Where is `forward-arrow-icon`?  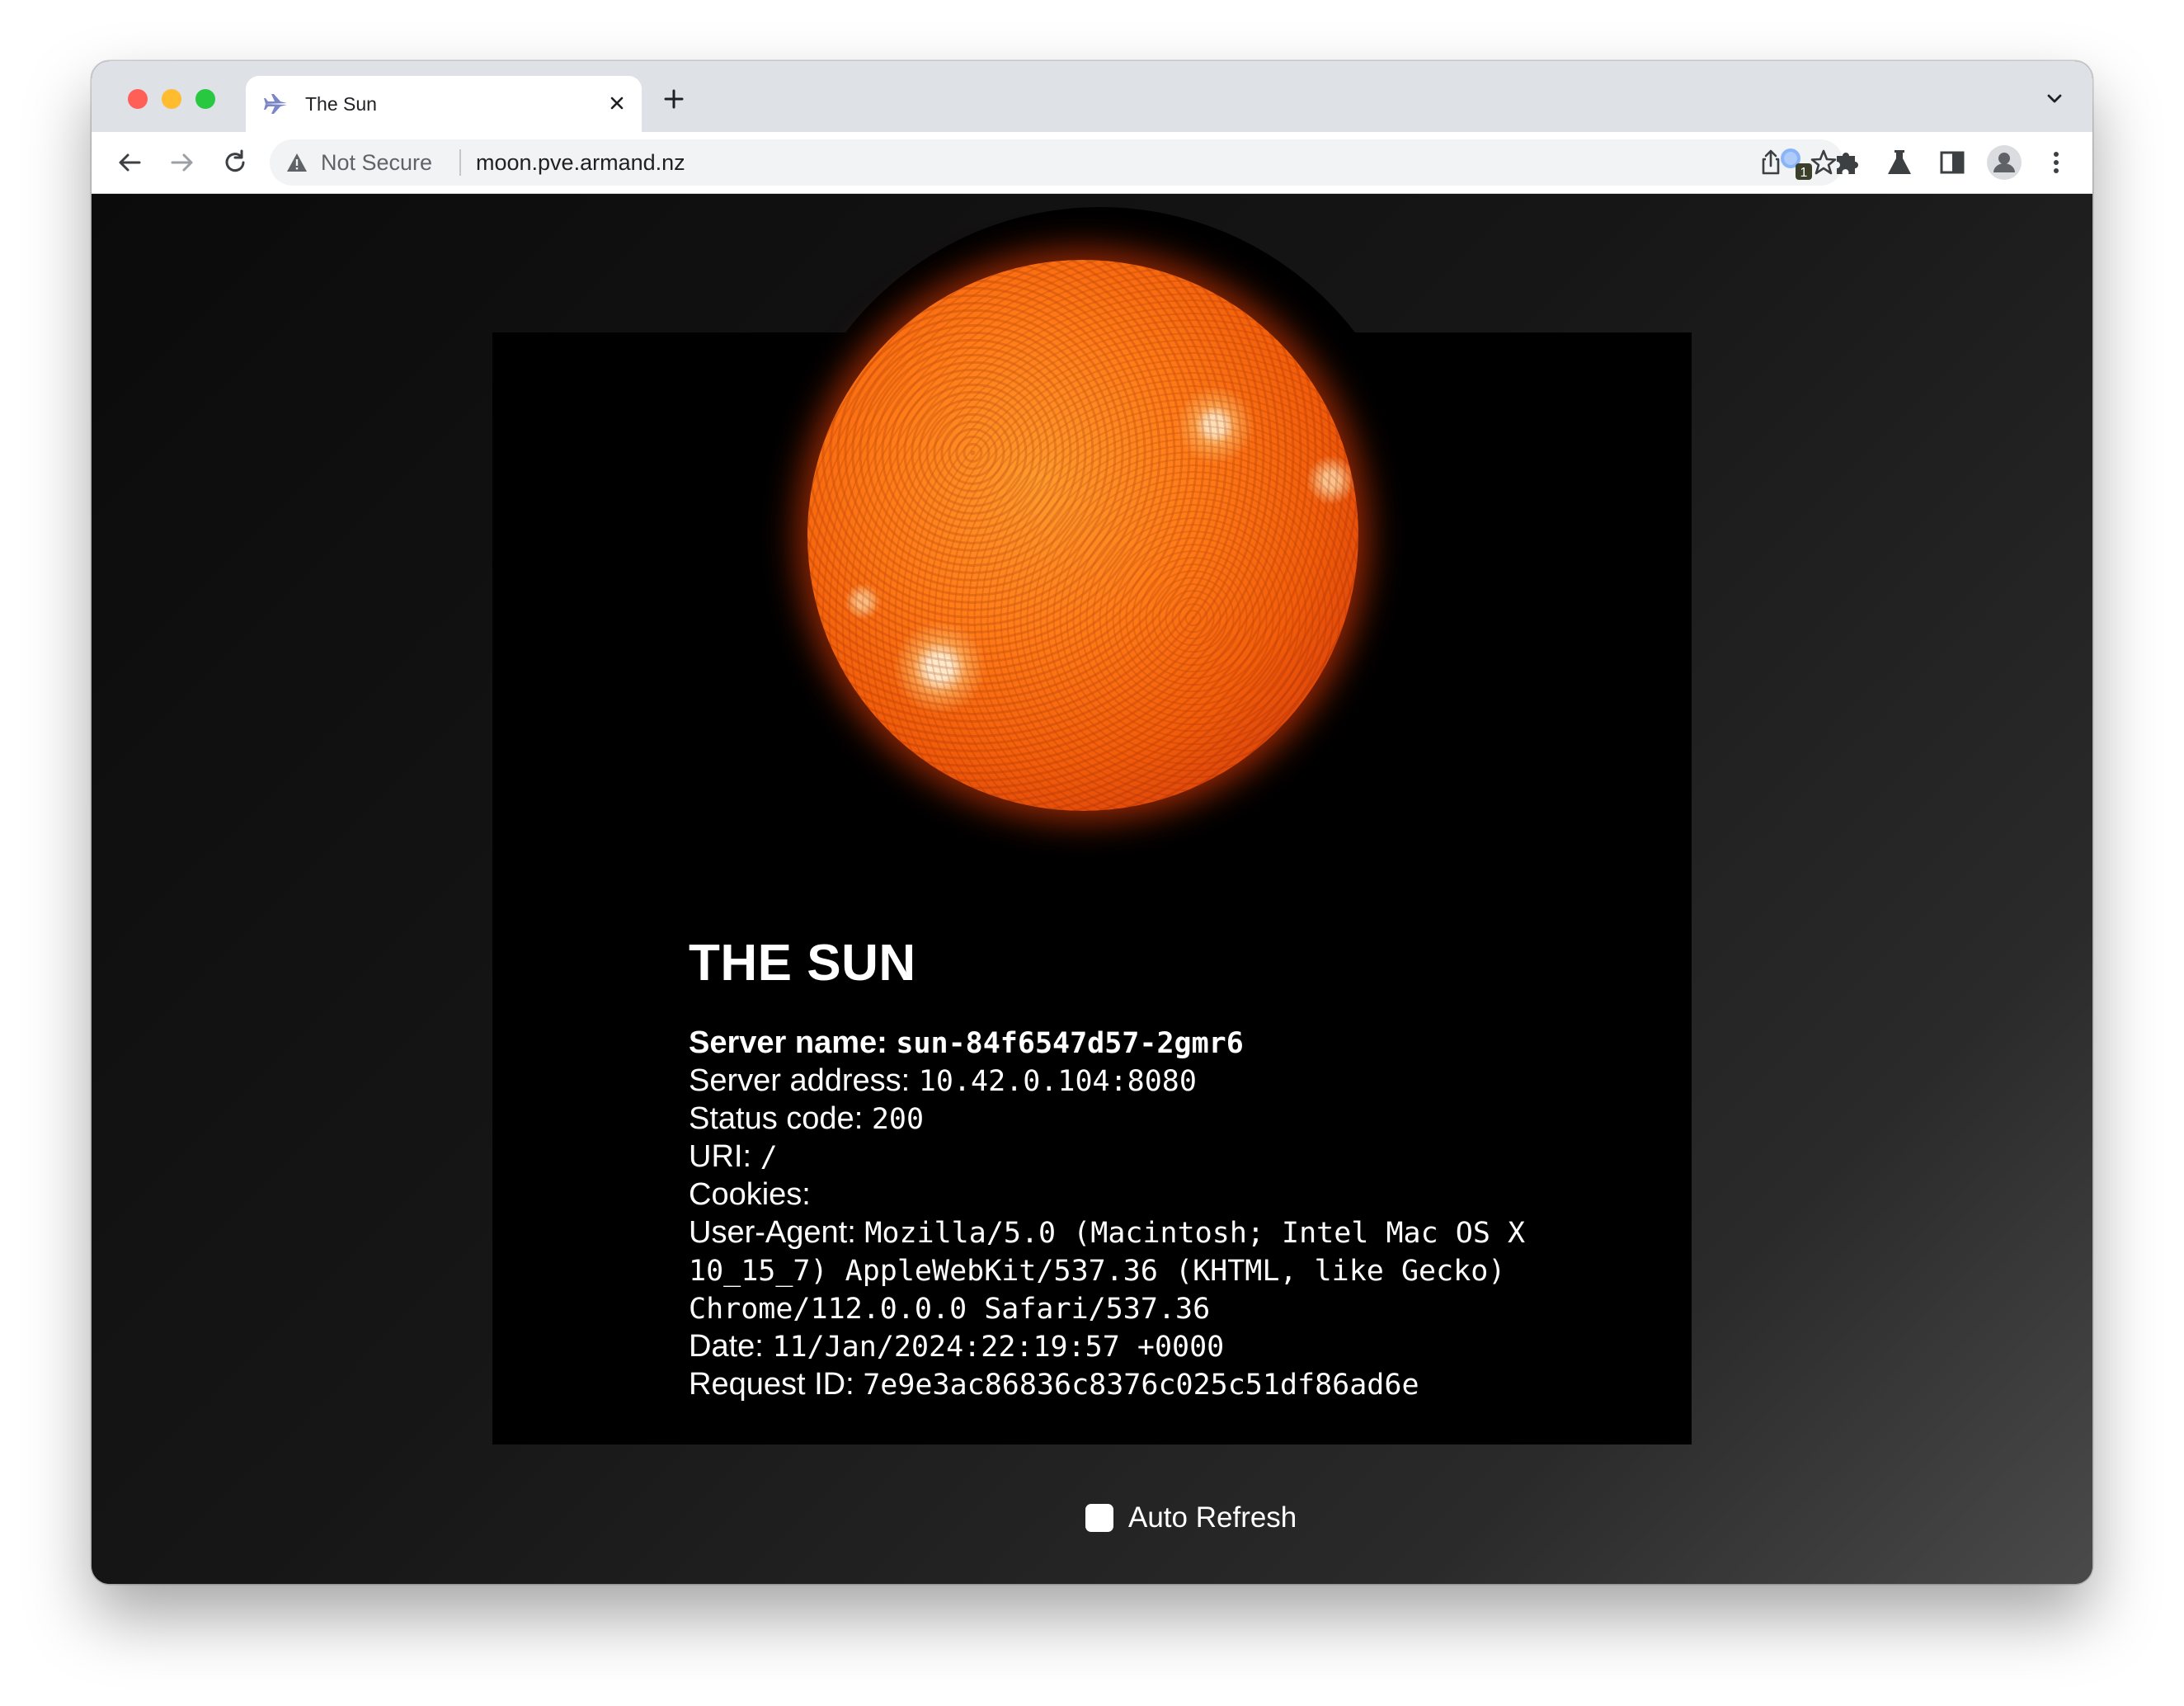
forward-arrow-icon is located at coordinates (182, 162).